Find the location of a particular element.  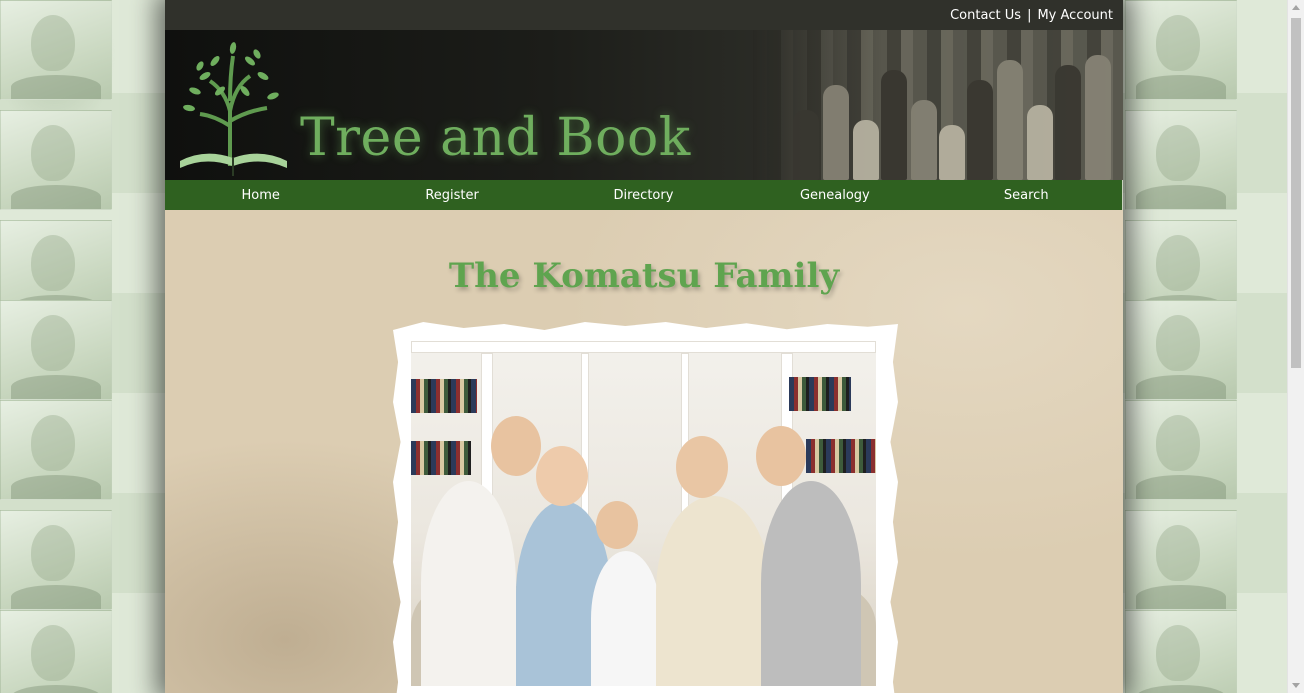

scrollbar-thumb is located at coordinates (1296, 193).